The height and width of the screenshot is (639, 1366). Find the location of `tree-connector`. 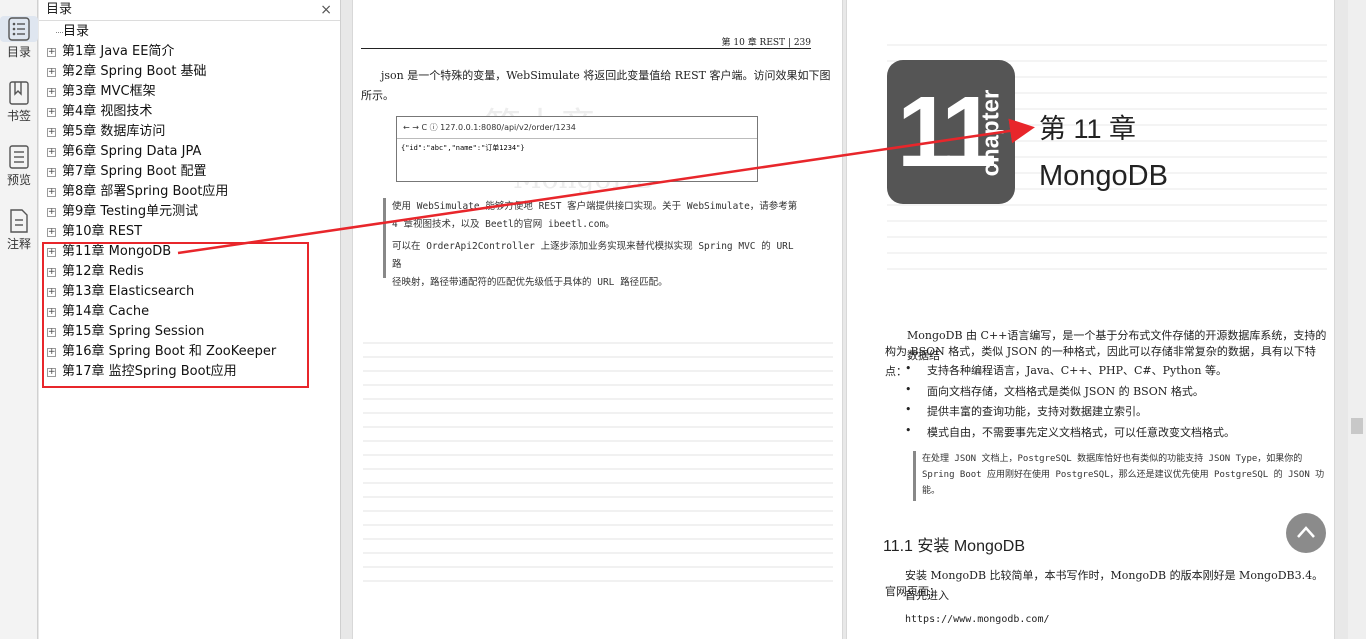

tree-connector is located at coordinates (59, 32).